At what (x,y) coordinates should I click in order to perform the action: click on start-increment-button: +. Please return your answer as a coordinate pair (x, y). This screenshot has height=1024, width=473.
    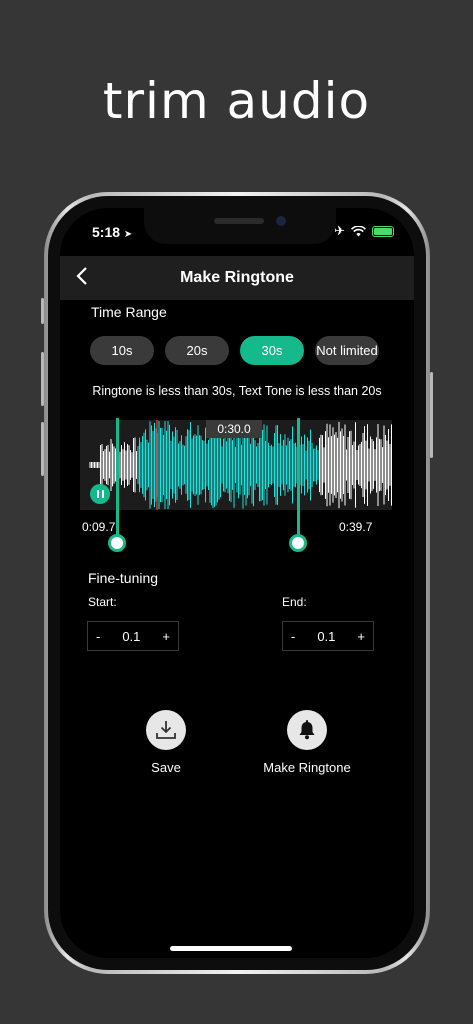
    Looking at the image, I should click on (166, 636).